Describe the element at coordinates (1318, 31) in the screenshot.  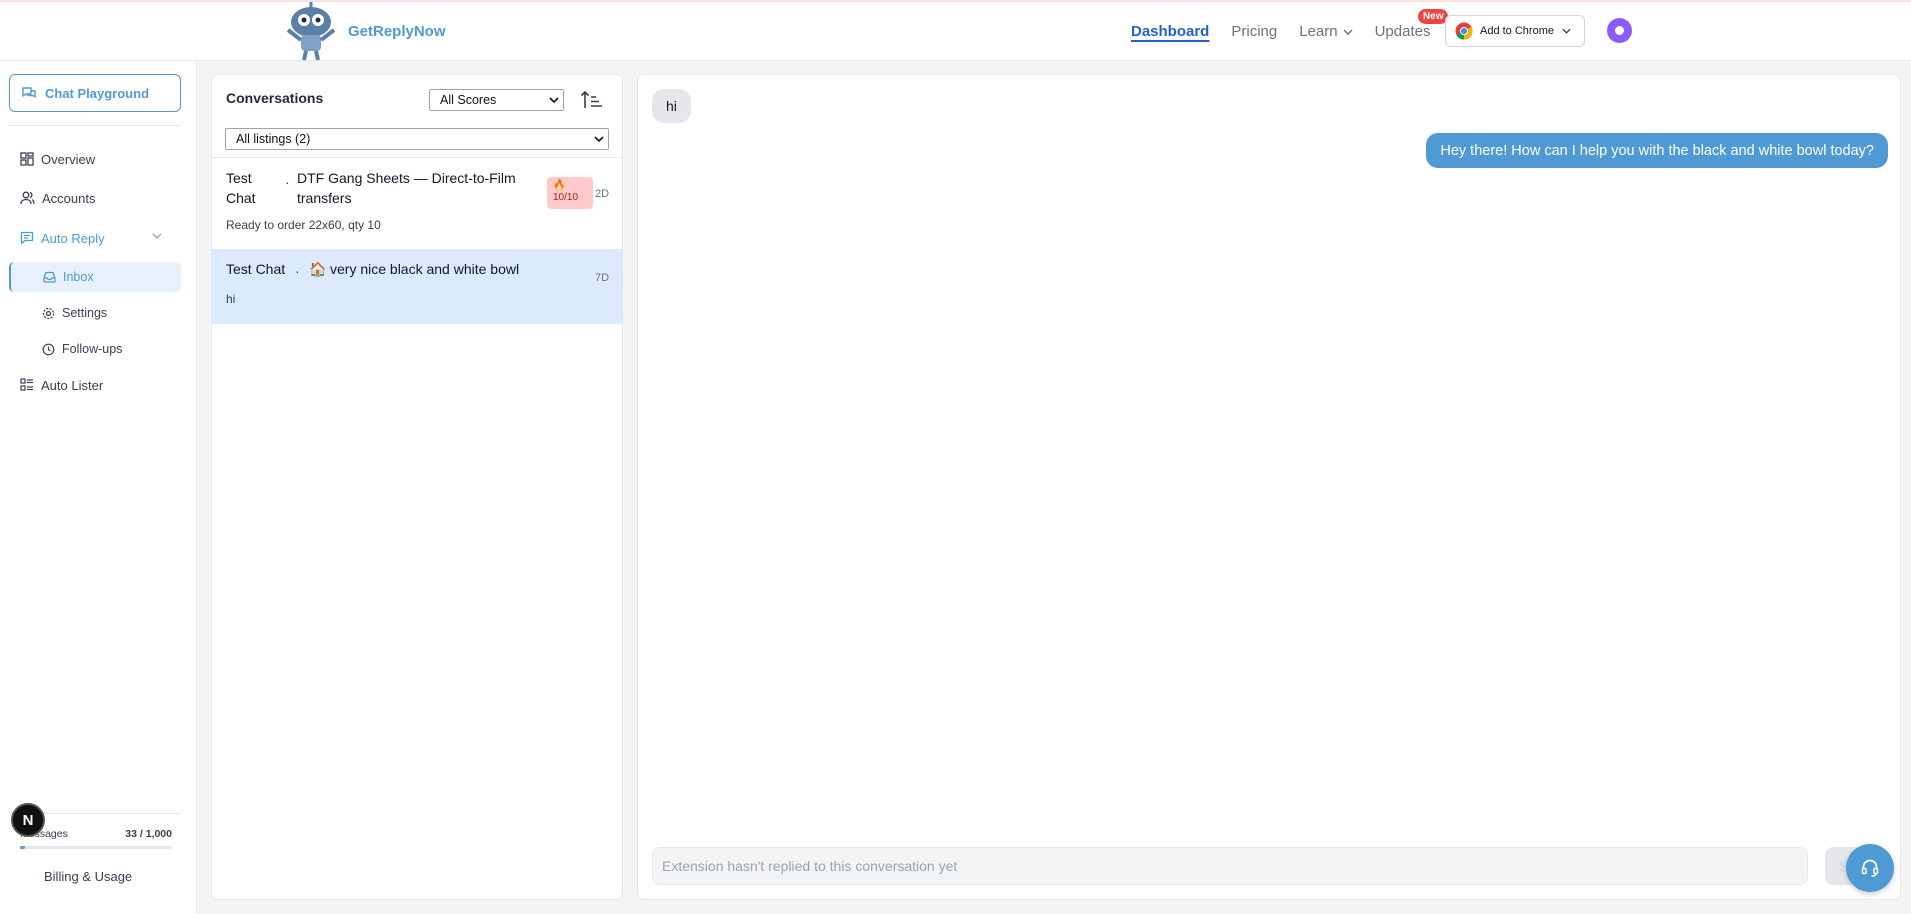
I see `nav-learn-label: Learn` at that location.